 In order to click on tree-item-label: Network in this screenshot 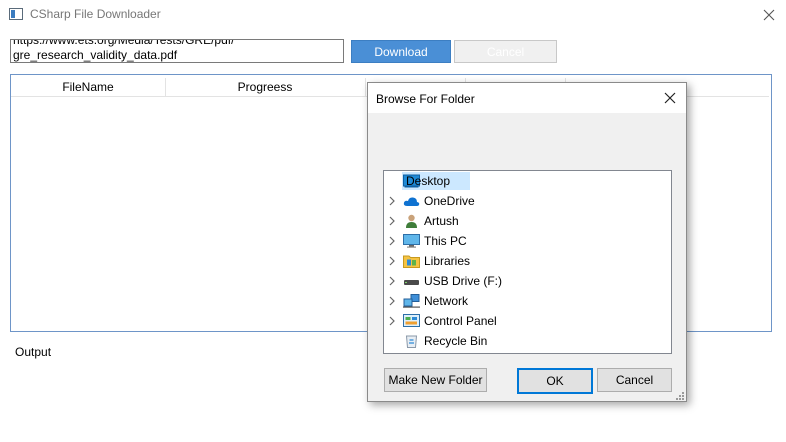, I will do `click(446, 301)`.